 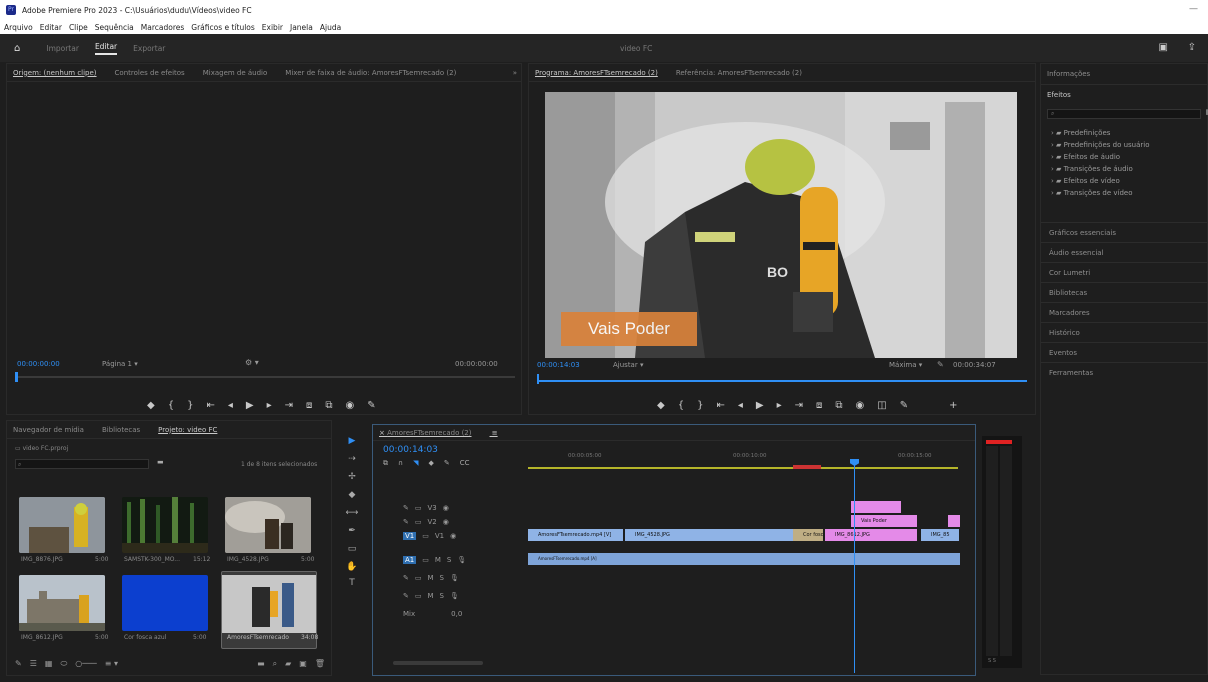 What do you see at coordinates (55, 73) in the screenshot?
I see `tab-source: Origem: (nenhum clipe)` at bounding box center [55, 73].